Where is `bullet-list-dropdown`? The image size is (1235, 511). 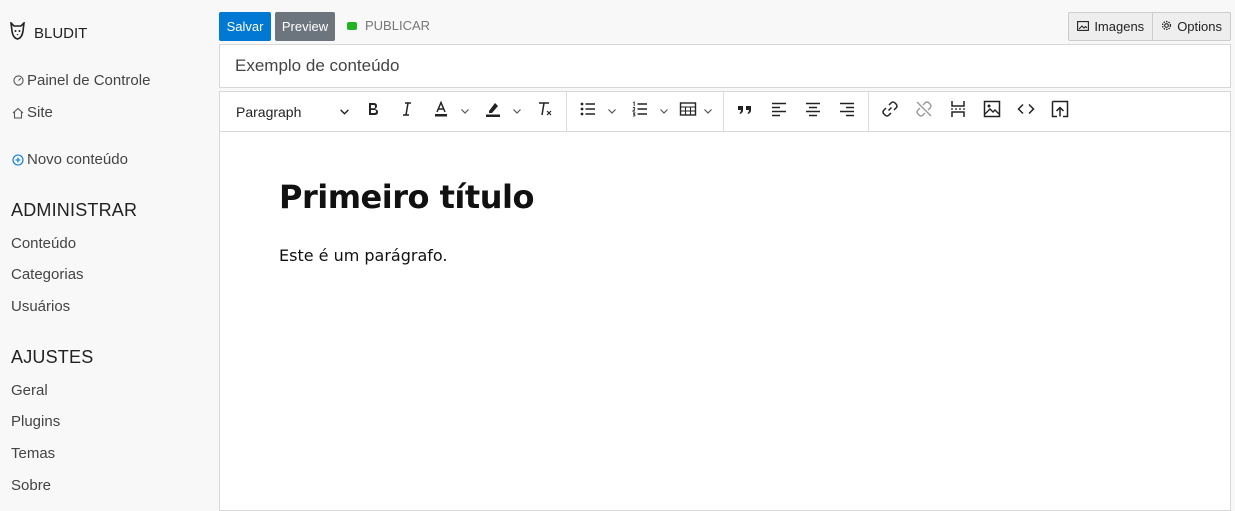 bullet-list-dropdown is located at coordinates (612, 112).